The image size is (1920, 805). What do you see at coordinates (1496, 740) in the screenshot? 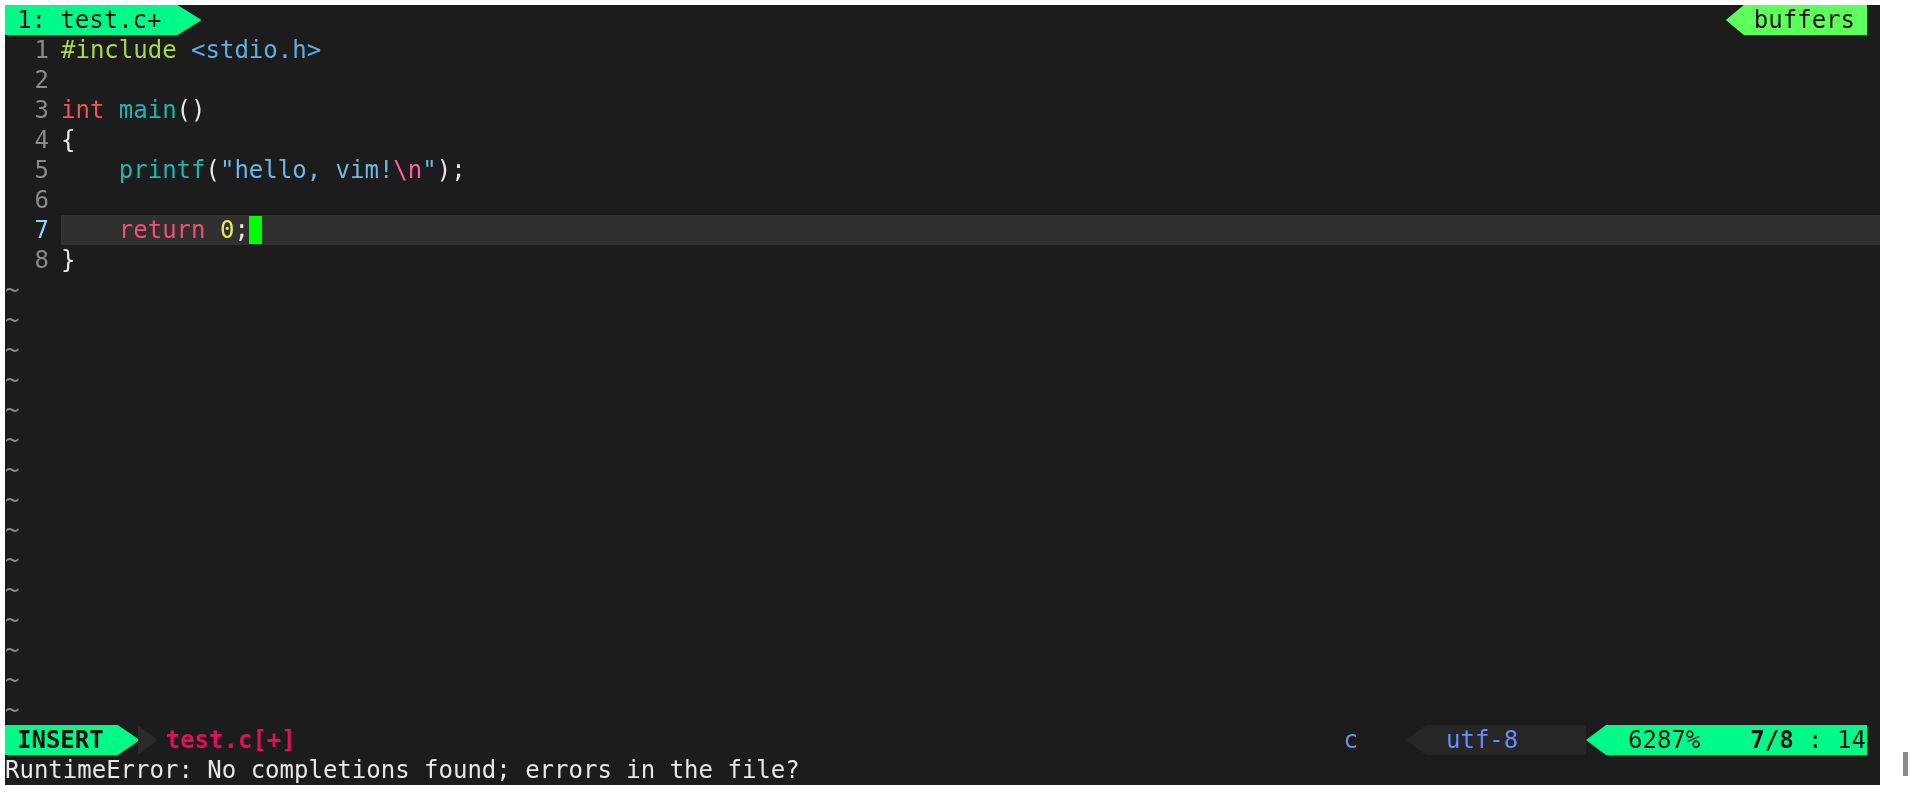
I see `file-encoding: utf-8` at bounding box center [1496, 740].